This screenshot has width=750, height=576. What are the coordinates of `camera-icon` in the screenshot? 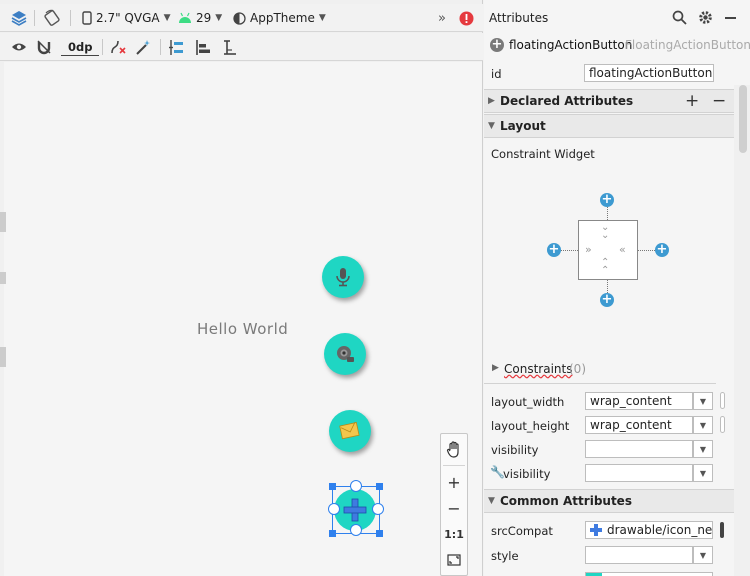 It's located at (345, 354).